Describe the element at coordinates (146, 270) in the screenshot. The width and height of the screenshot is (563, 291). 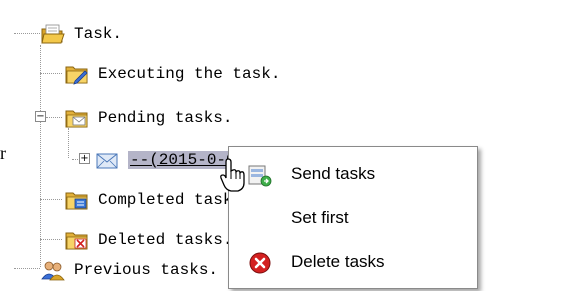
I see `tree-item-label: Previous tasks.` at that location.